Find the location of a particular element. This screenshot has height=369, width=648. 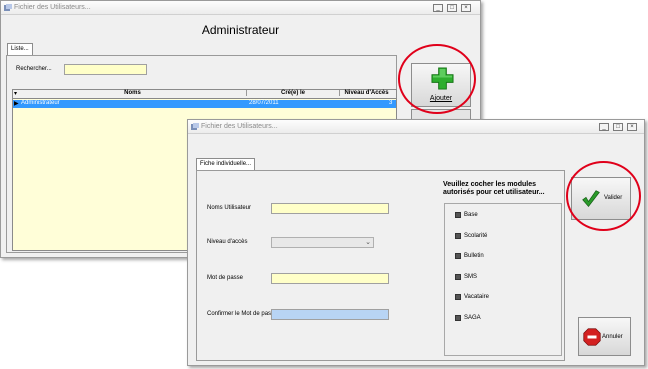

col-header-level: Niveau d'Accès is located at coordinates (366, 93).